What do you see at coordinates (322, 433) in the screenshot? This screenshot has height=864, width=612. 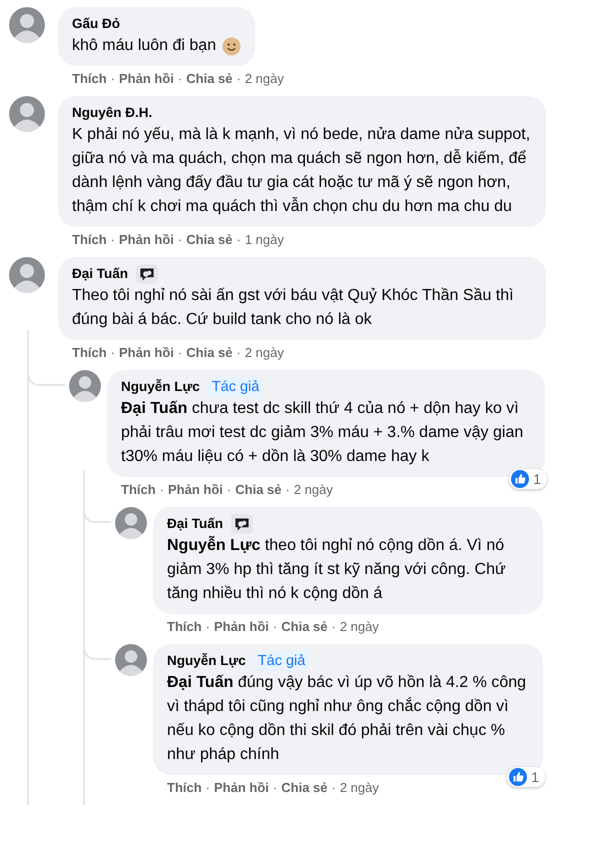 I see `comment-text: Đại Tuấn chưa test dc skill thứ 4 của nó + dộn hay ko vì phải trâu mơi test dc giảm 3% máu + 3.% dame vậy gian t30% máu liệu có + dồn là 30% dame hay k` at bounding box center [322, 433].